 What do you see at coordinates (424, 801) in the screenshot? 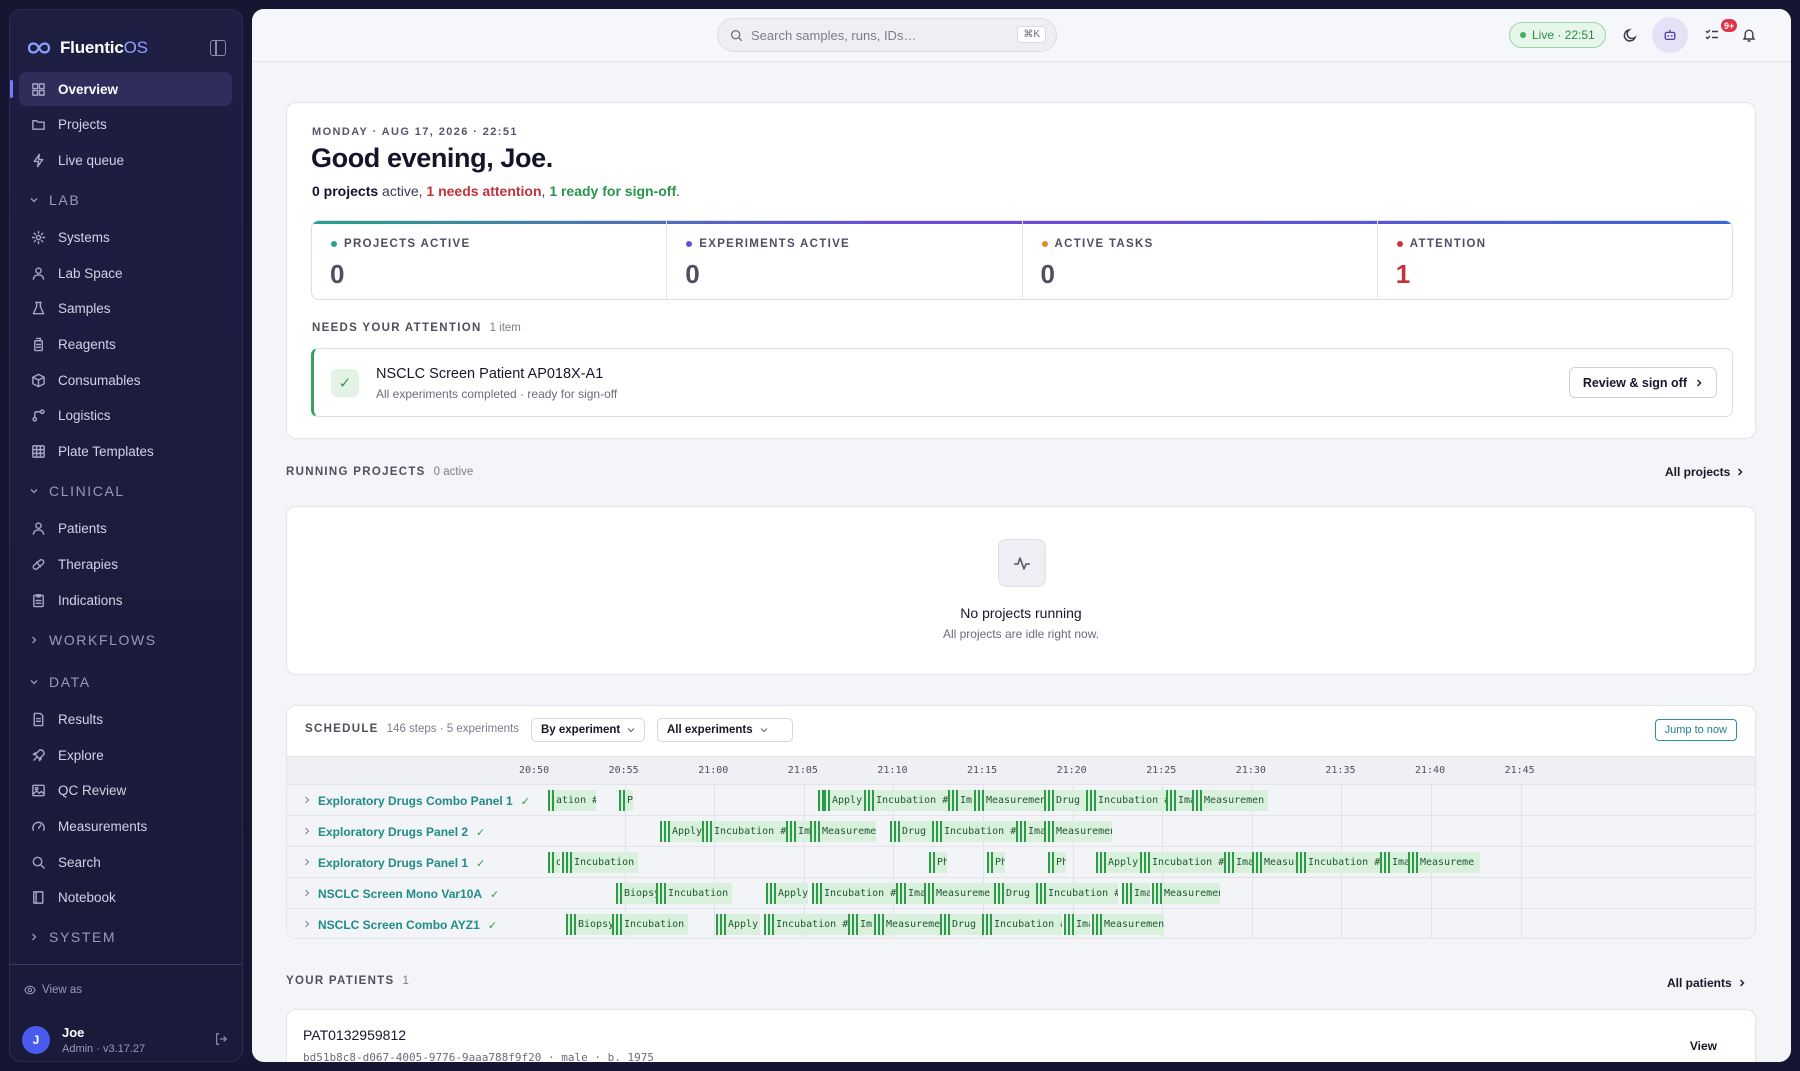
I see `experiment-link: Exploratory Drugs Combo Panel 1 ✓` at bounding box center [424, 801].